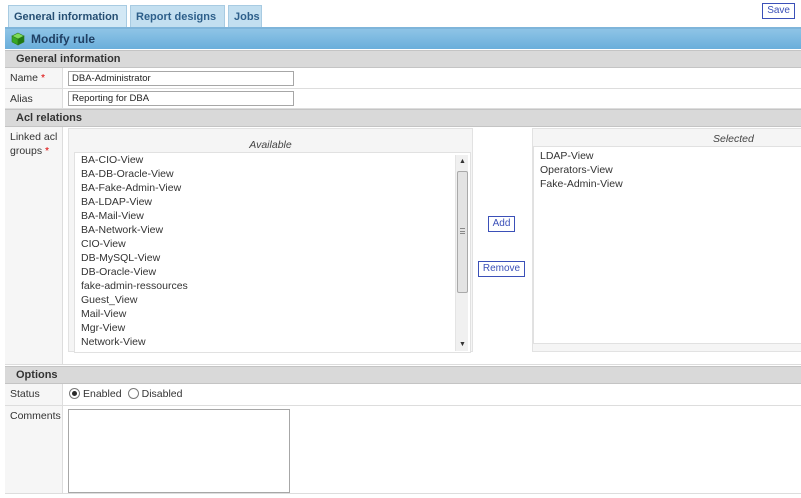 The width and height of the screenshot is (801, 498). Describe the element at coordinates (272, 286) in the screenshot. I see `available-option: fake-admin-ressources` at that location.